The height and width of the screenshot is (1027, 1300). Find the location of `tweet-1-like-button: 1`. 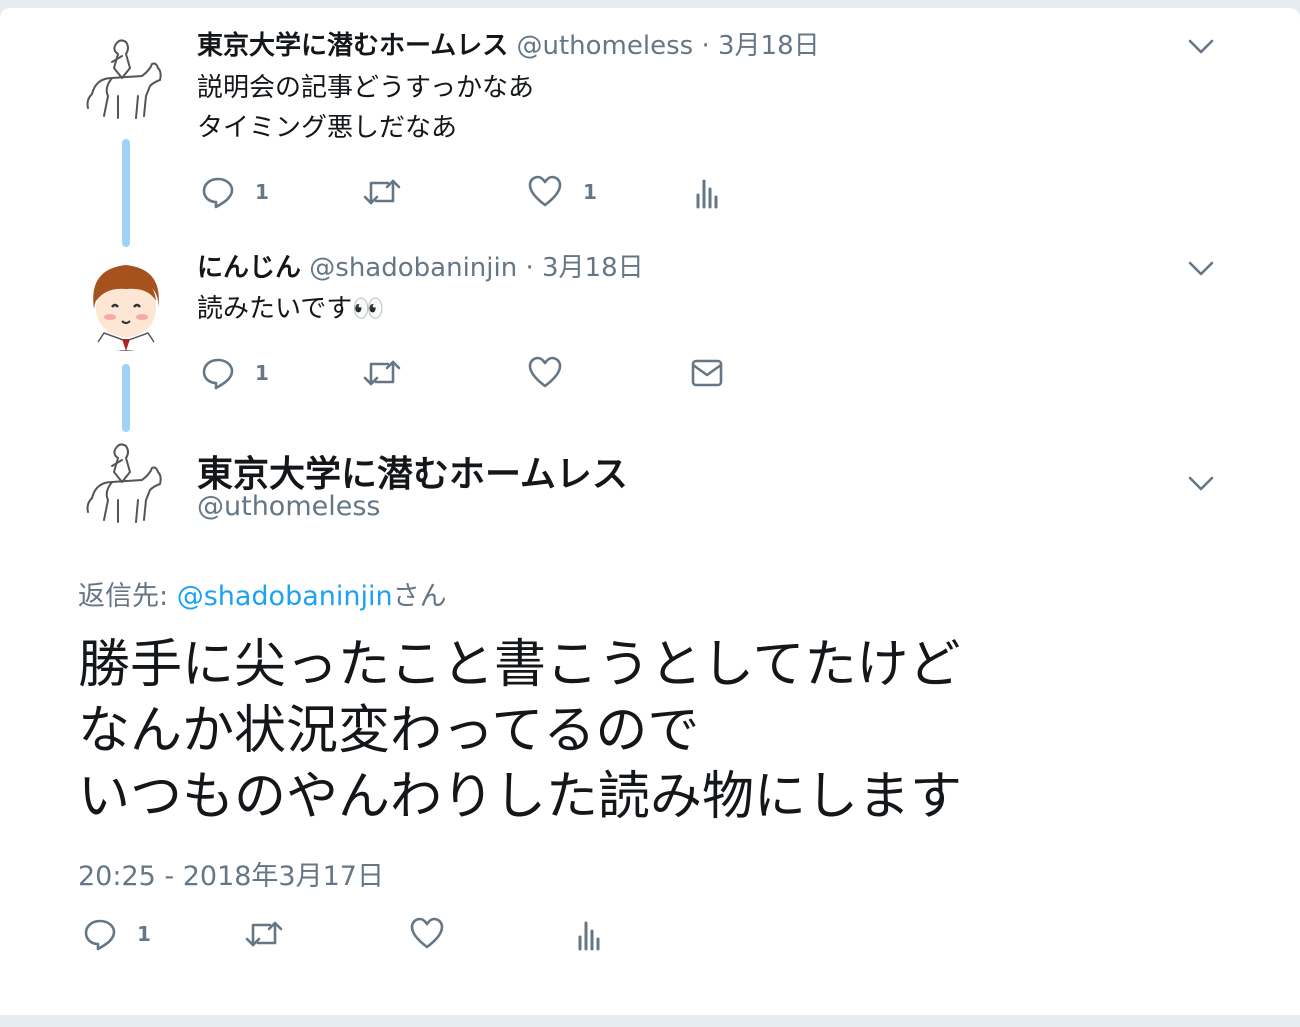

tweet-1-like-button: 1 is located at coordinates (562, 192).